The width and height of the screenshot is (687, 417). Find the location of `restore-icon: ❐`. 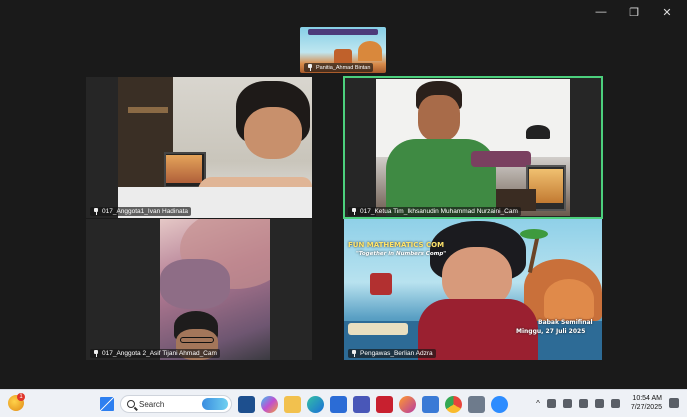

restore-icon: ❐ is located at coordinates (634, 12).